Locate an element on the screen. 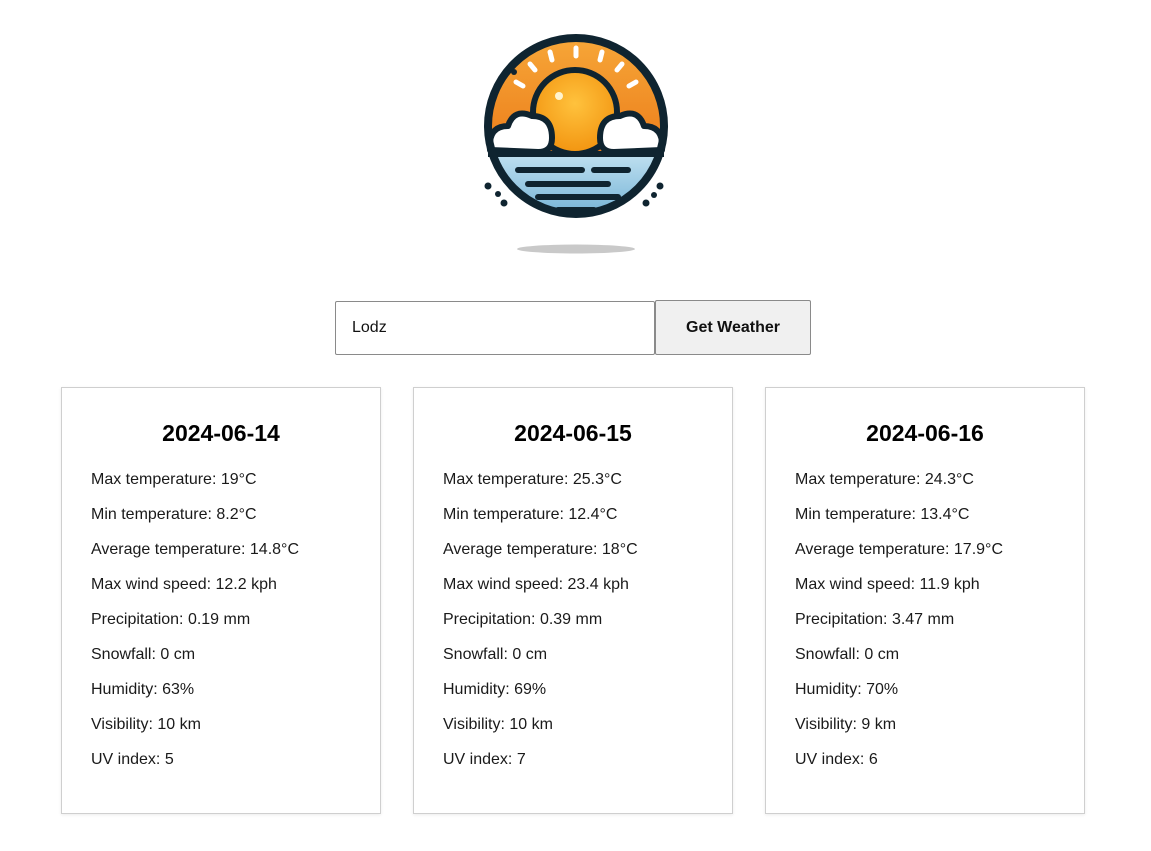  humidity: Humidity: 69% is located at coordinates (495, 689).